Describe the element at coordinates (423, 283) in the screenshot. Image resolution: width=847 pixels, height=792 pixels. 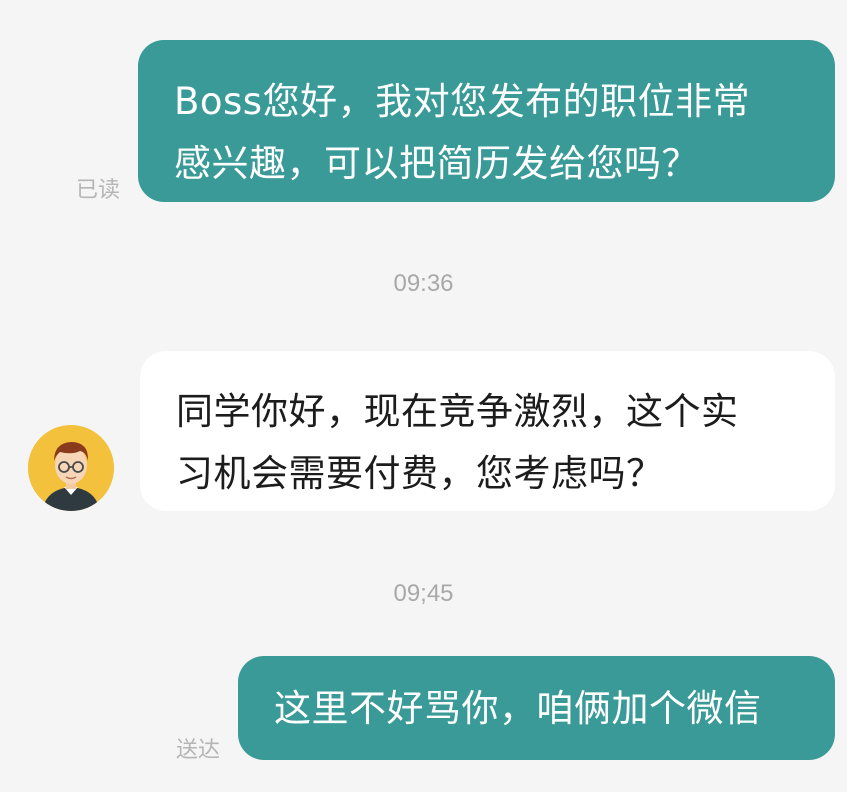
I see `timestamp: 09:36` at that location.